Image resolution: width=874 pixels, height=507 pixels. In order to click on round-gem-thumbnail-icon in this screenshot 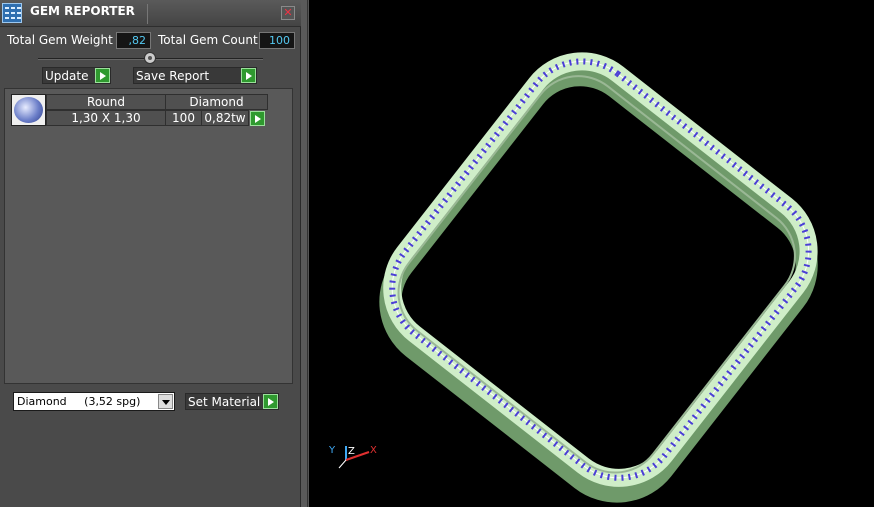, I will do `click(28, 110)`.